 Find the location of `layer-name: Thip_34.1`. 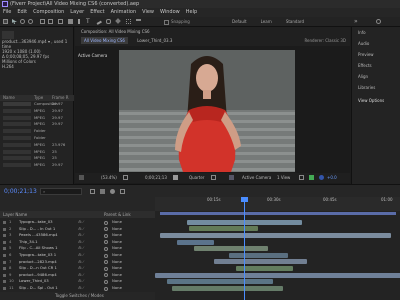

layer-name: Thip_34.1 is located at coordinates (47, 242).